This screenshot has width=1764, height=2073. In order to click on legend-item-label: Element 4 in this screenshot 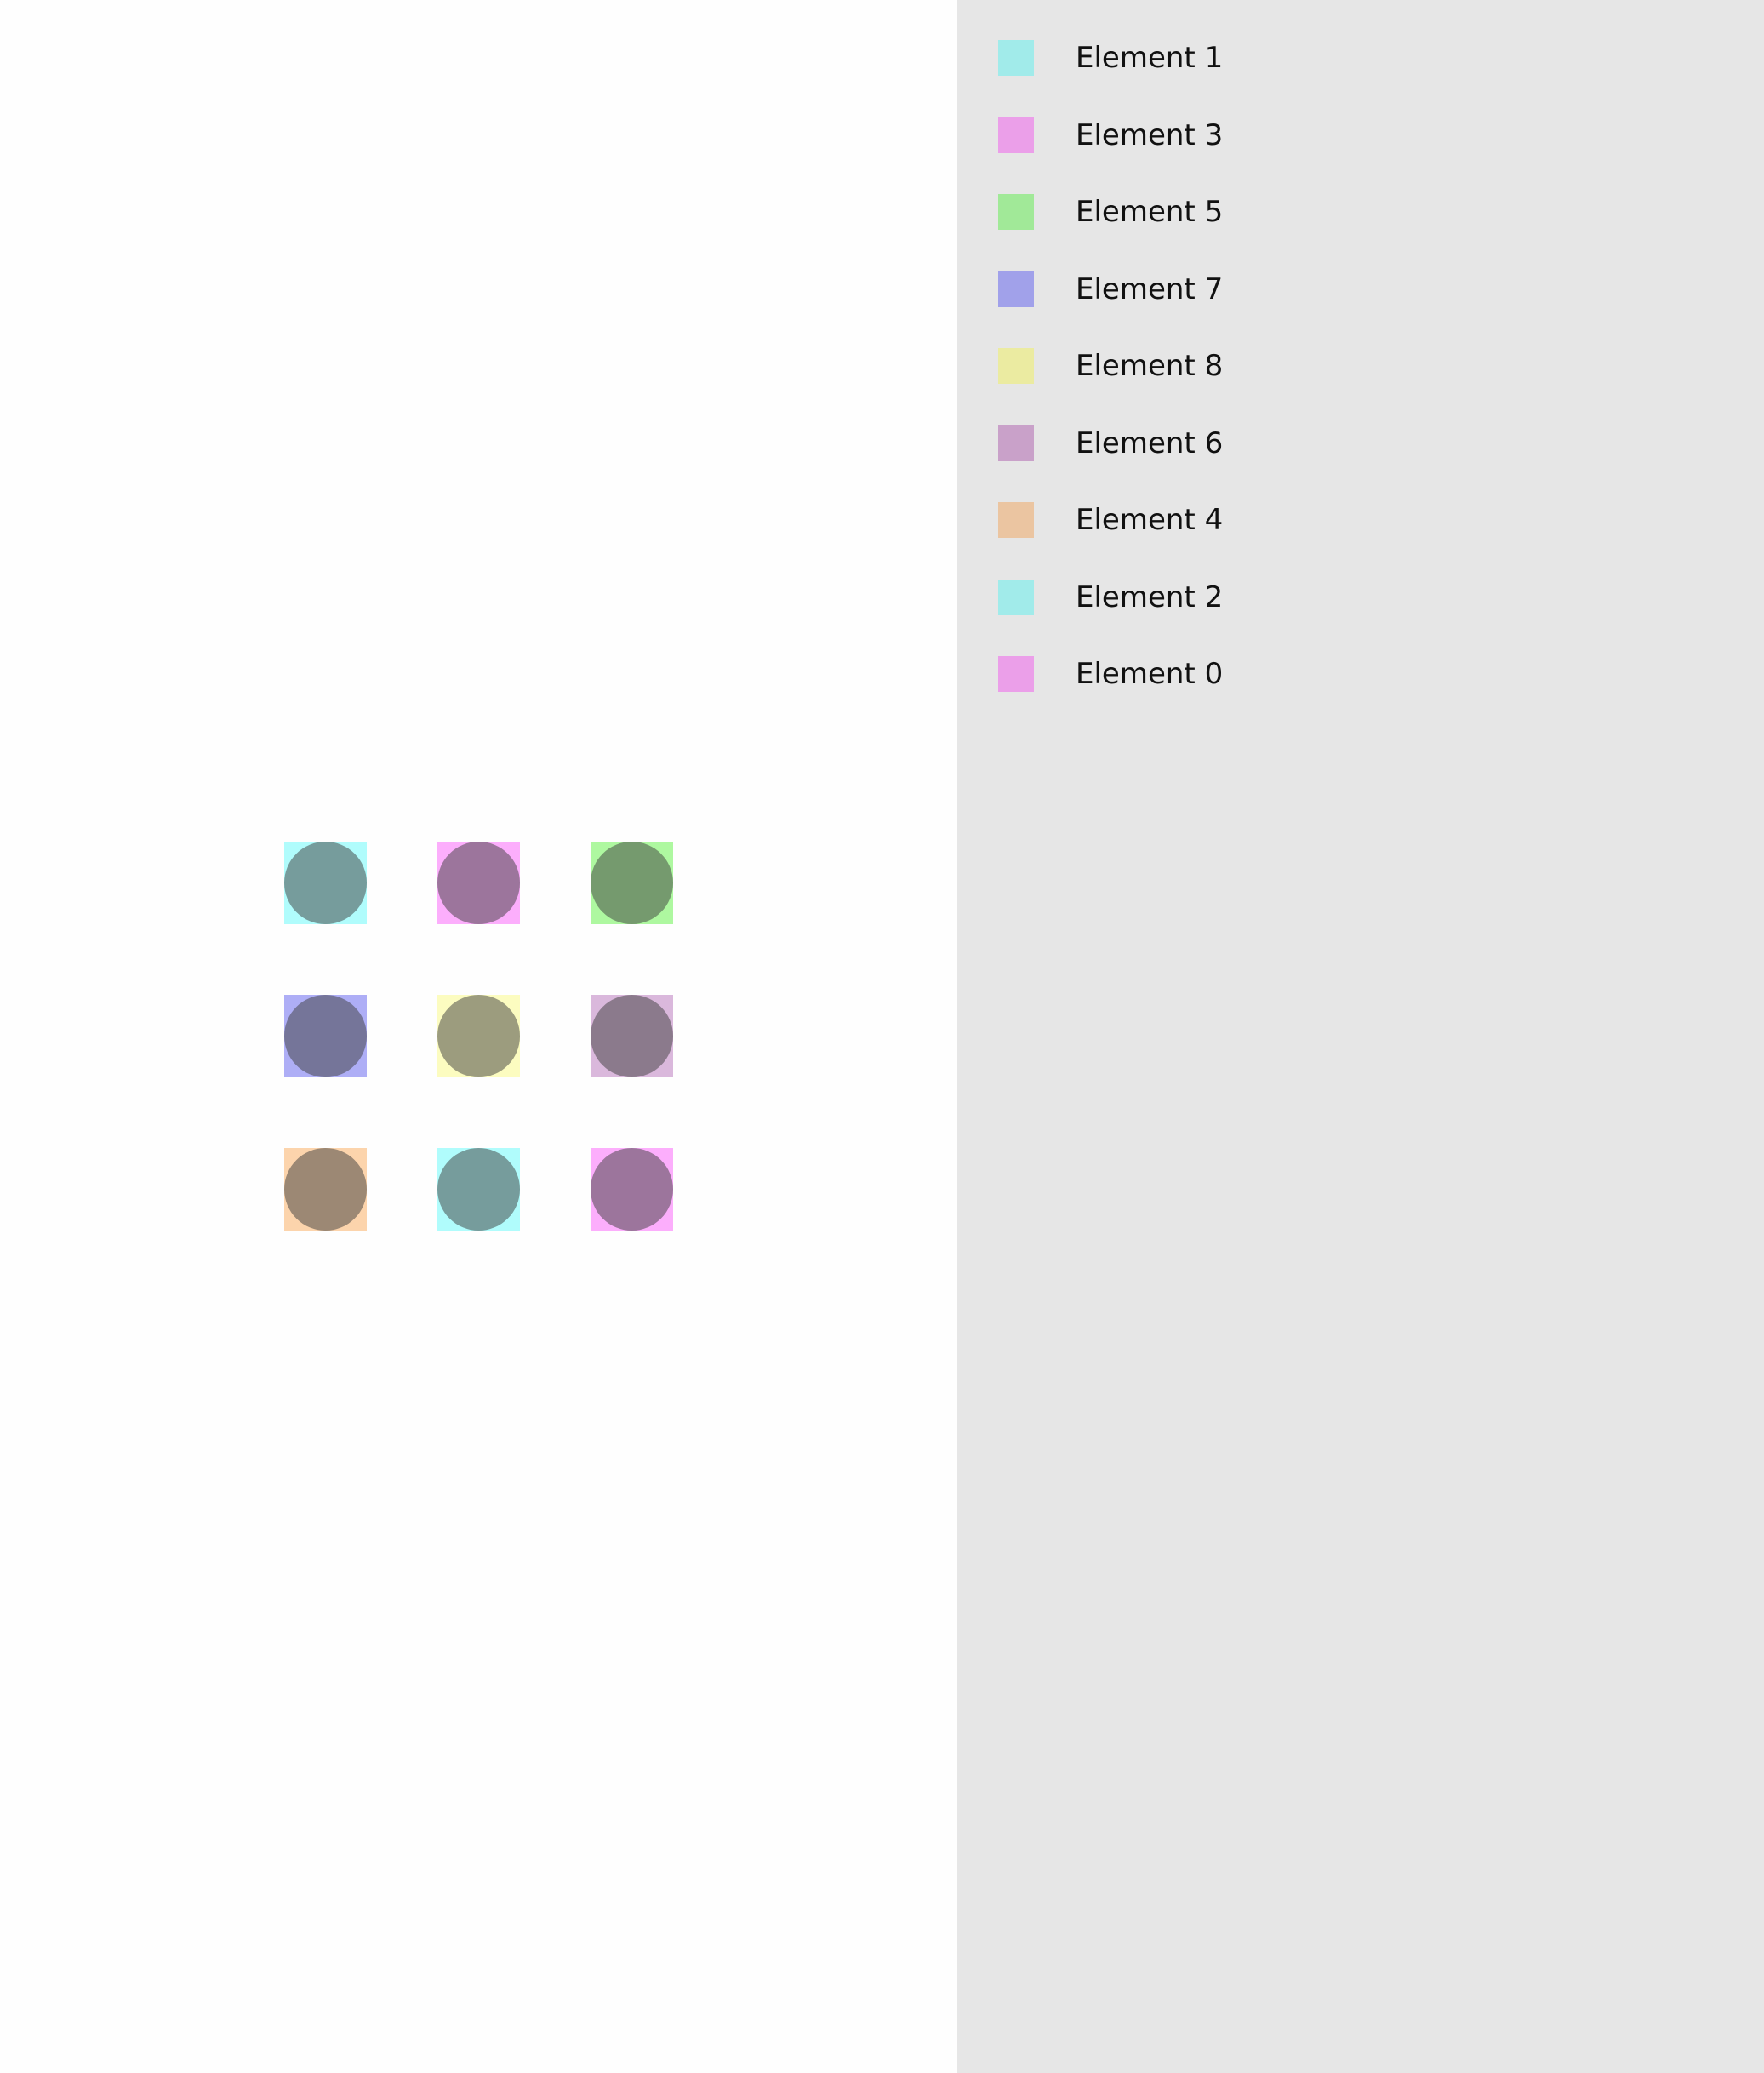, I will do `click(1150, 520)`.